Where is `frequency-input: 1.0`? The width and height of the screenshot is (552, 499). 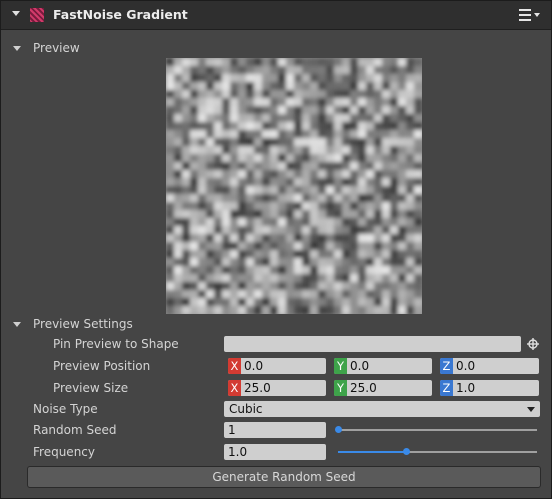
frequency-input: 1.0 is located at coordinates (275, 452).